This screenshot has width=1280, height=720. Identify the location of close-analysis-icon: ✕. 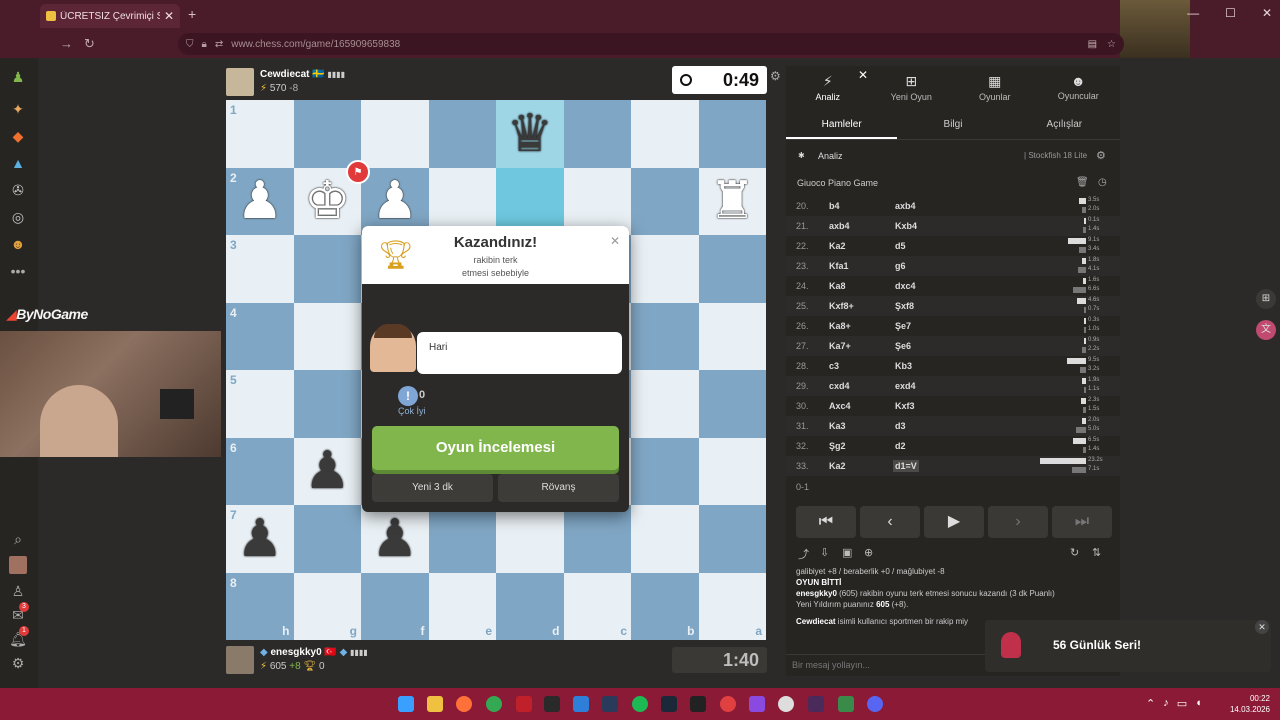
(863, 75).